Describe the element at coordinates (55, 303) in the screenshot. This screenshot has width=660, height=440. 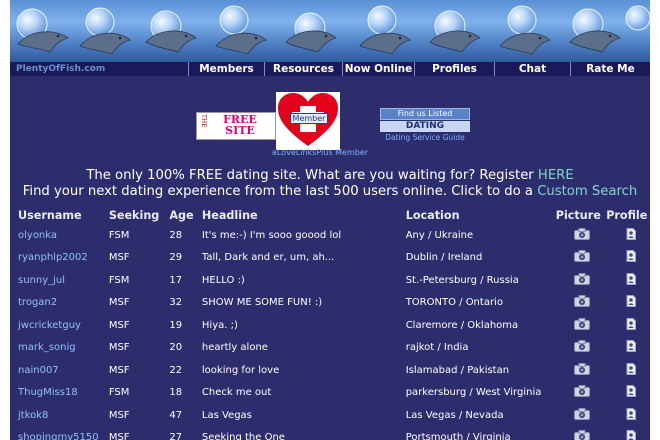
I see `username-link: trogan2` at that location.